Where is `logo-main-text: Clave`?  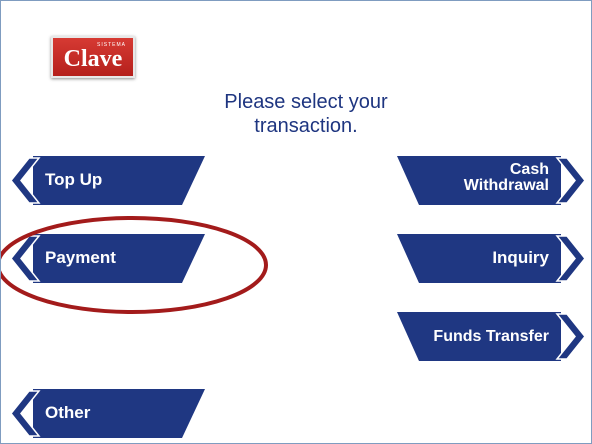
logo-main-text: Clave is located at coordinates (93, 59).